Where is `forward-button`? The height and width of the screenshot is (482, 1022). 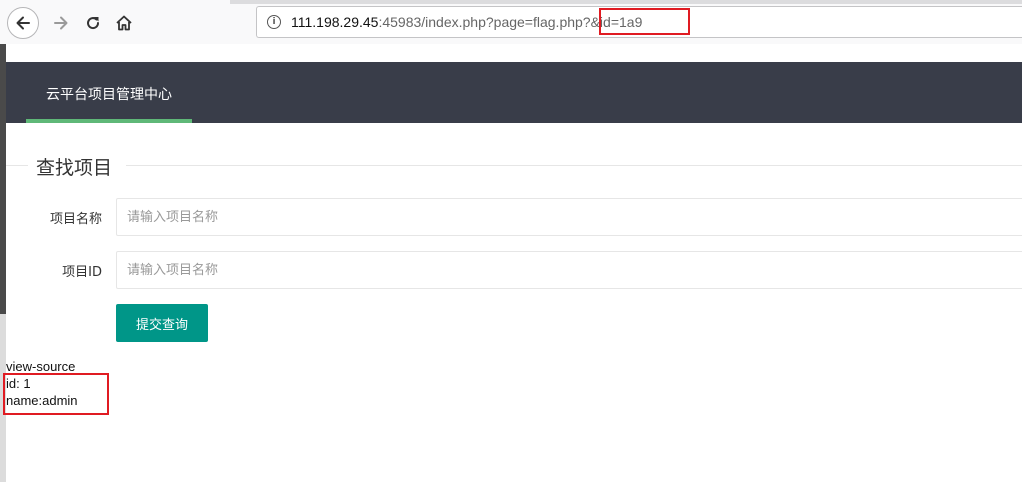 forward-button is located at coordinates (61, 23).